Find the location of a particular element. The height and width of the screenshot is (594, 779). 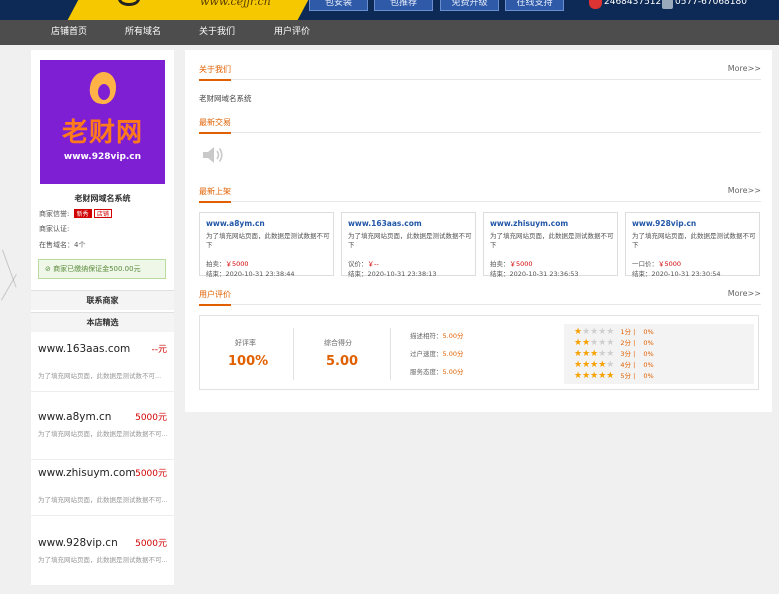

speaker-icon is located at coordinates (213, 155).